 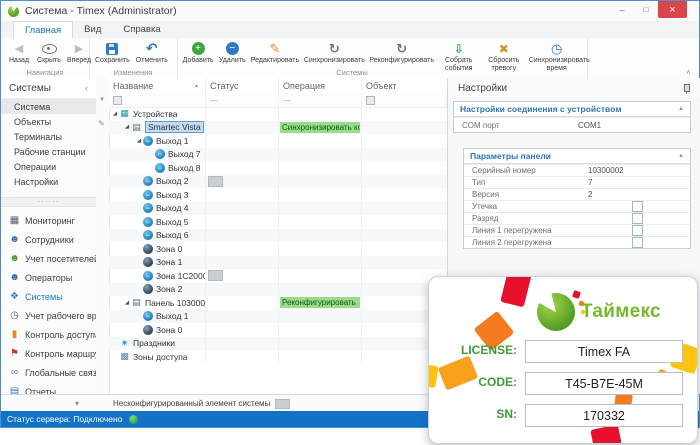 What do you see at coordinates (232, 48) in the screenshot?
I see `minus-circle-icon` at bounding box center [232, 48].